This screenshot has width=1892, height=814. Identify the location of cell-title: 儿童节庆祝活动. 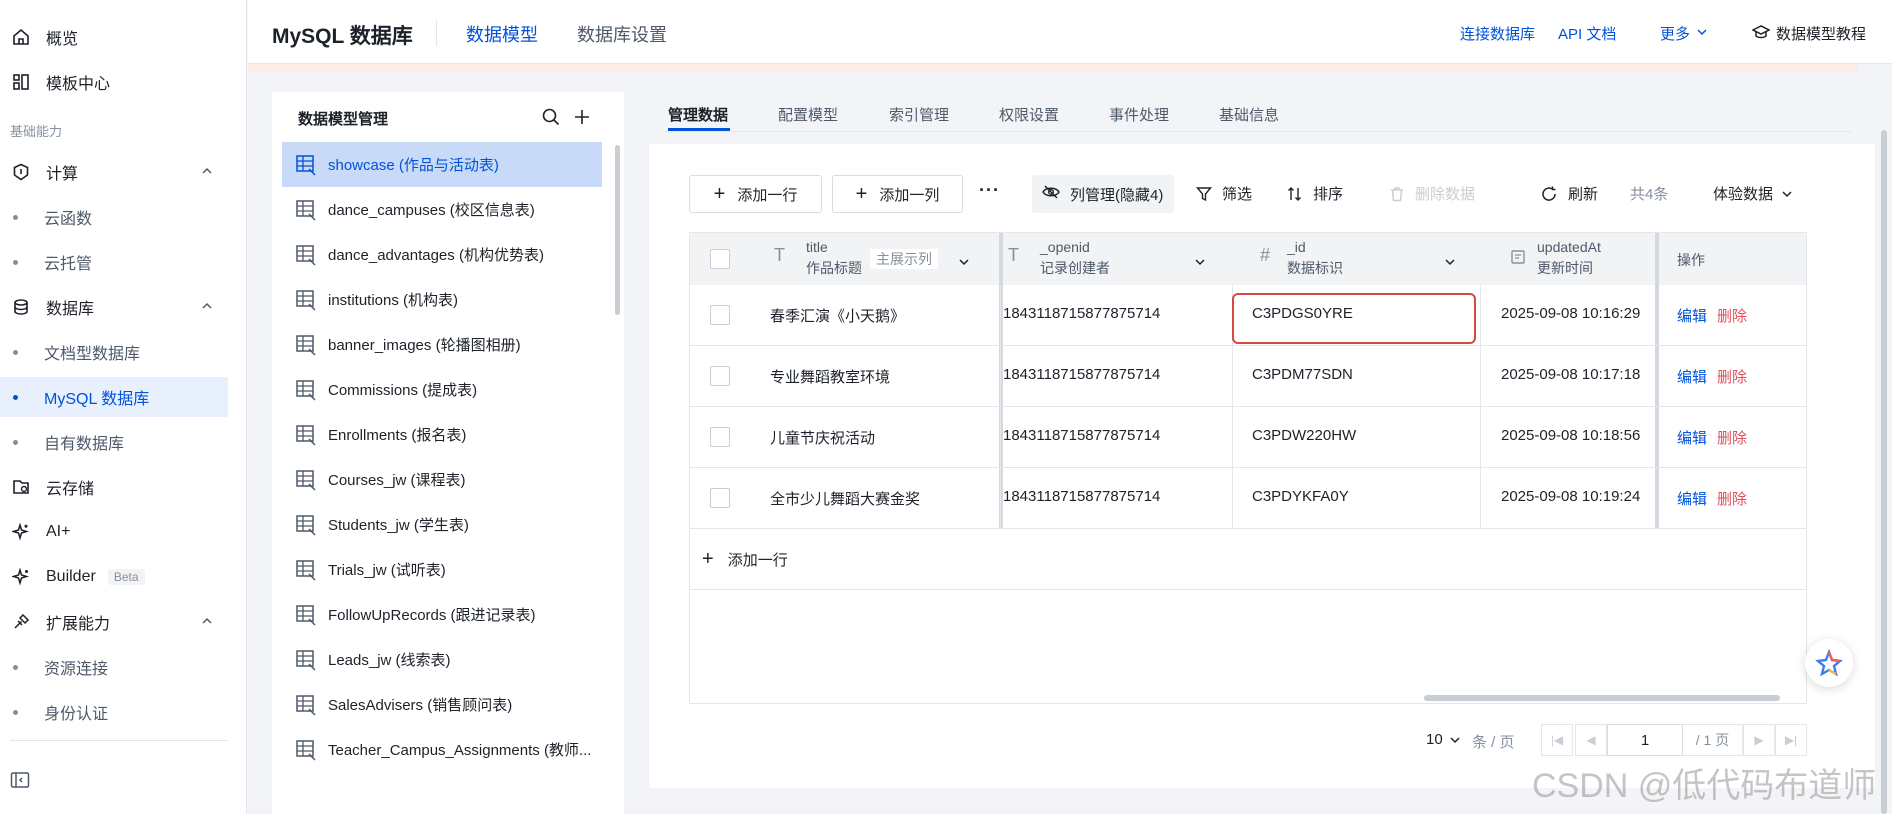
(822, 437).